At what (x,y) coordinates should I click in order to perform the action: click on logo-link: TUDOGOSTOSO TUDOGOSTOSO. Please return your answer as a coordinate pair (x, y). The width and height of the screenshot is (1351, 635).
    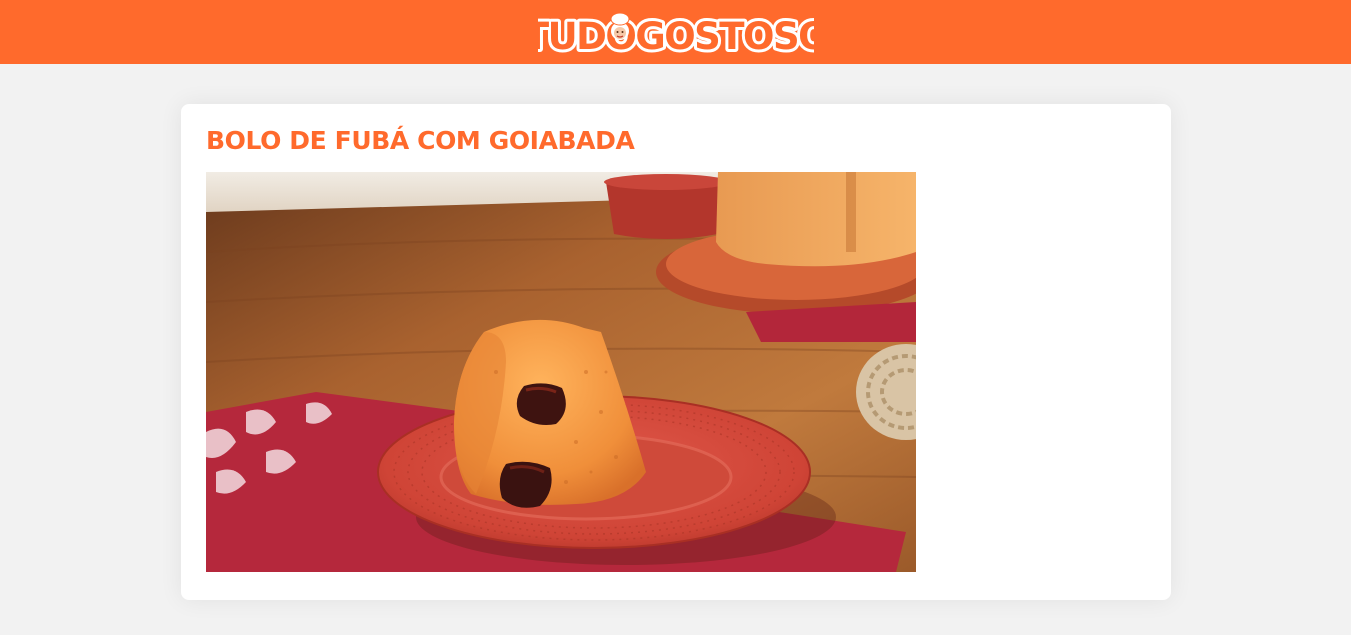
    Looking at the image, I should click on (676, 32).